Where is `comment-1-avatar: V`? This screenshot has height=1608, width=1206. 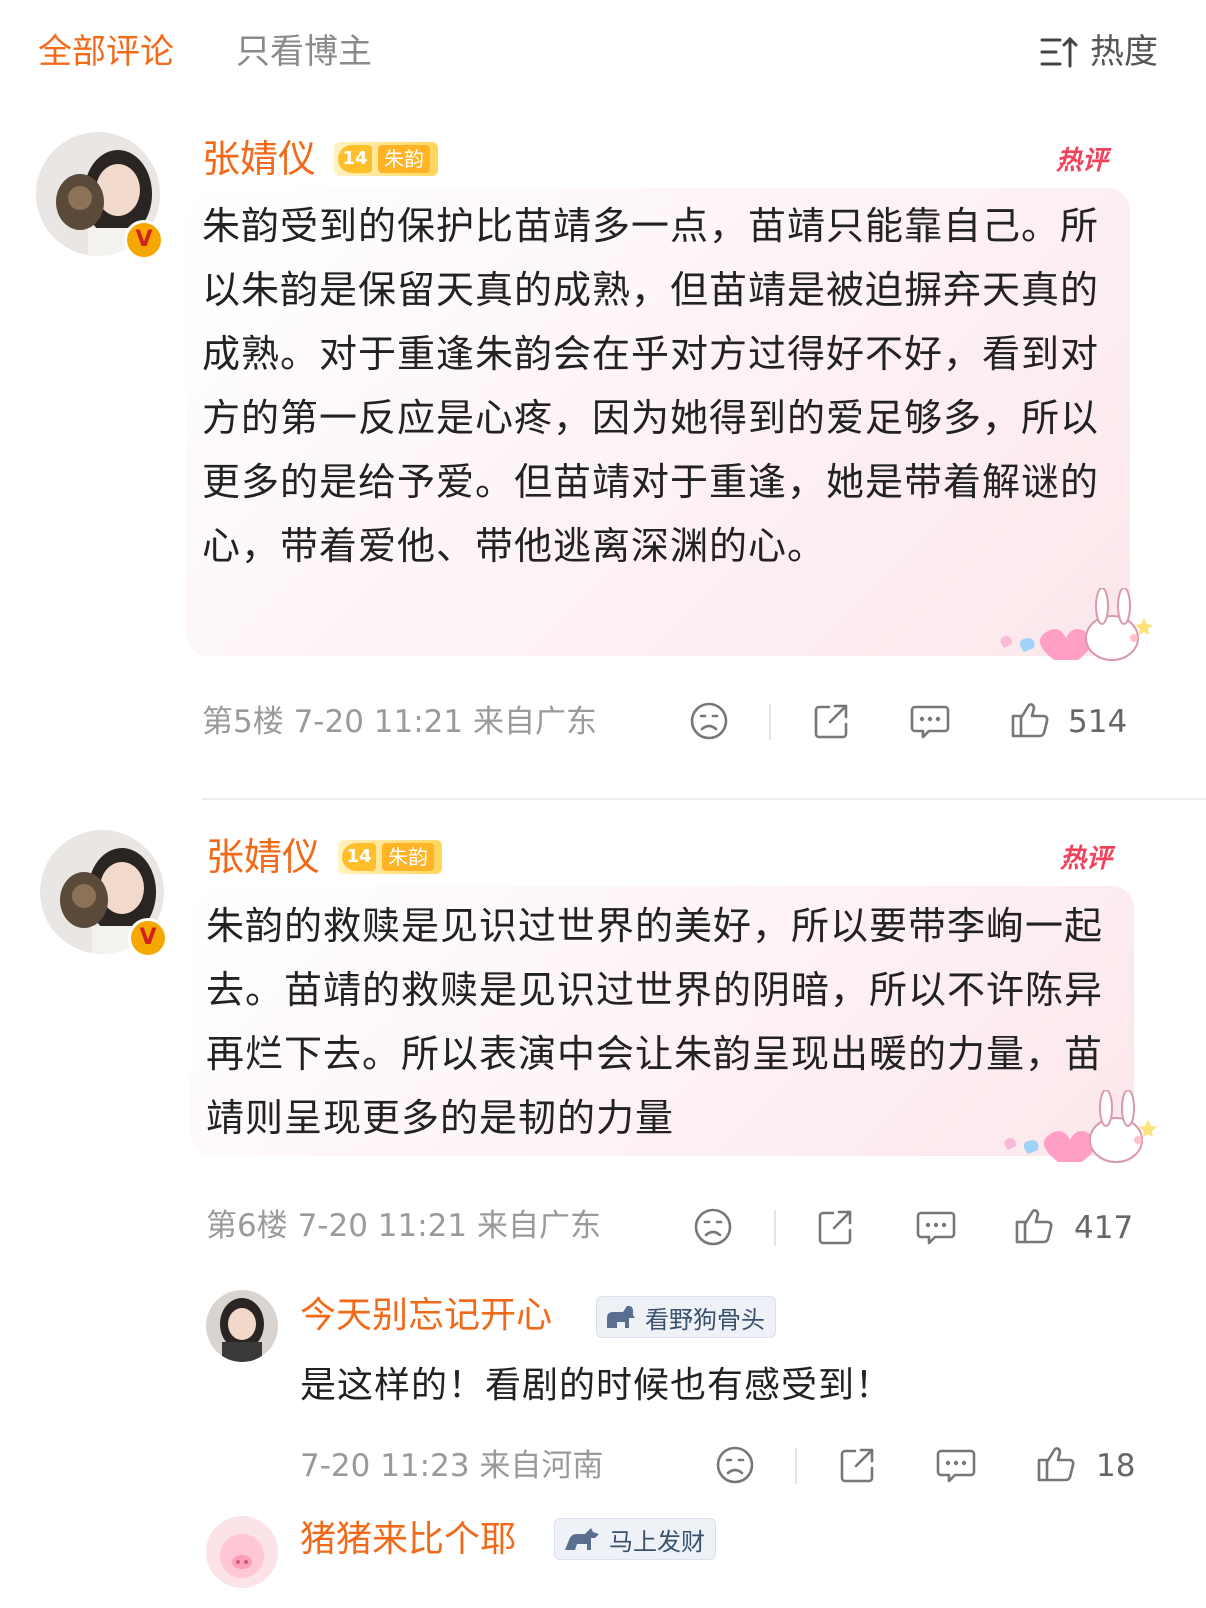
comment-1-avatar: V is located at coordinates (100, 196).